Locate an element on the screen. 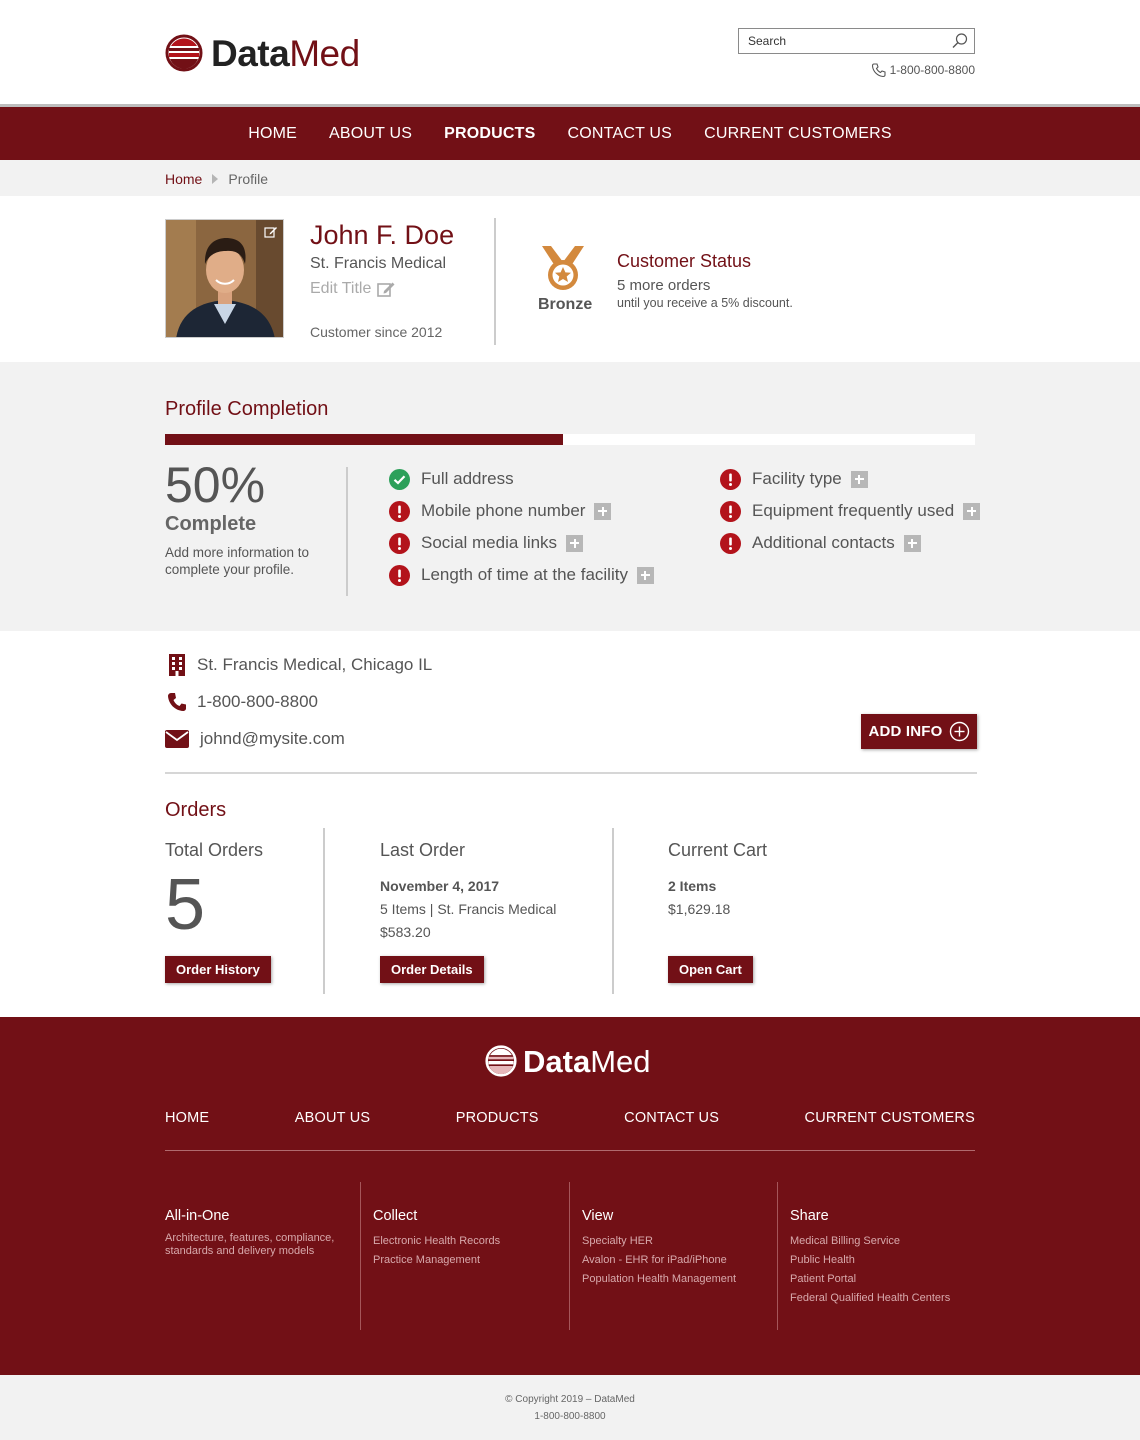 The width and height of the screenshot is (1140, 1440). orders-title: Orders is located at coordinates (196, 810).